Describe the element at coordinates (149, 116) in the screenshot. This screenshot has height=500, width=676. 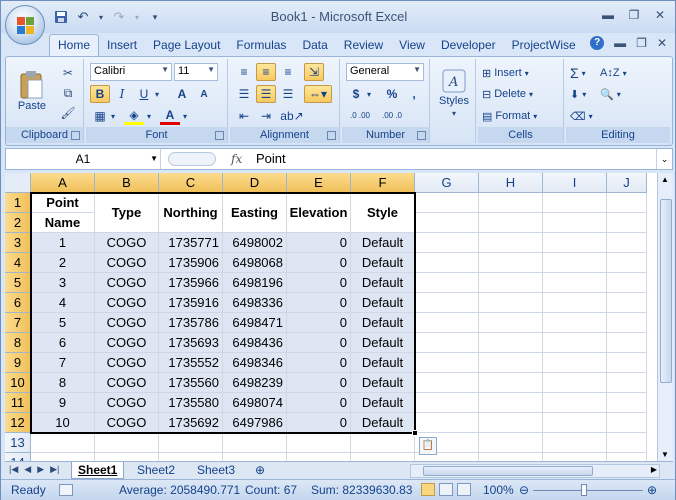
I see `fill-color-dropdown-icon: ▾` at that location.